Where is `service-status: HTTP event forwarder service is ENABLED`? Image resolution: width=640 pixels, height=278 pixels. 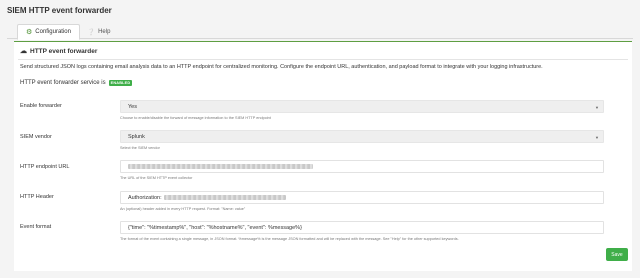
service-status: HTTP event forwarder service is ENABLED is located at coordinates (76, 83).